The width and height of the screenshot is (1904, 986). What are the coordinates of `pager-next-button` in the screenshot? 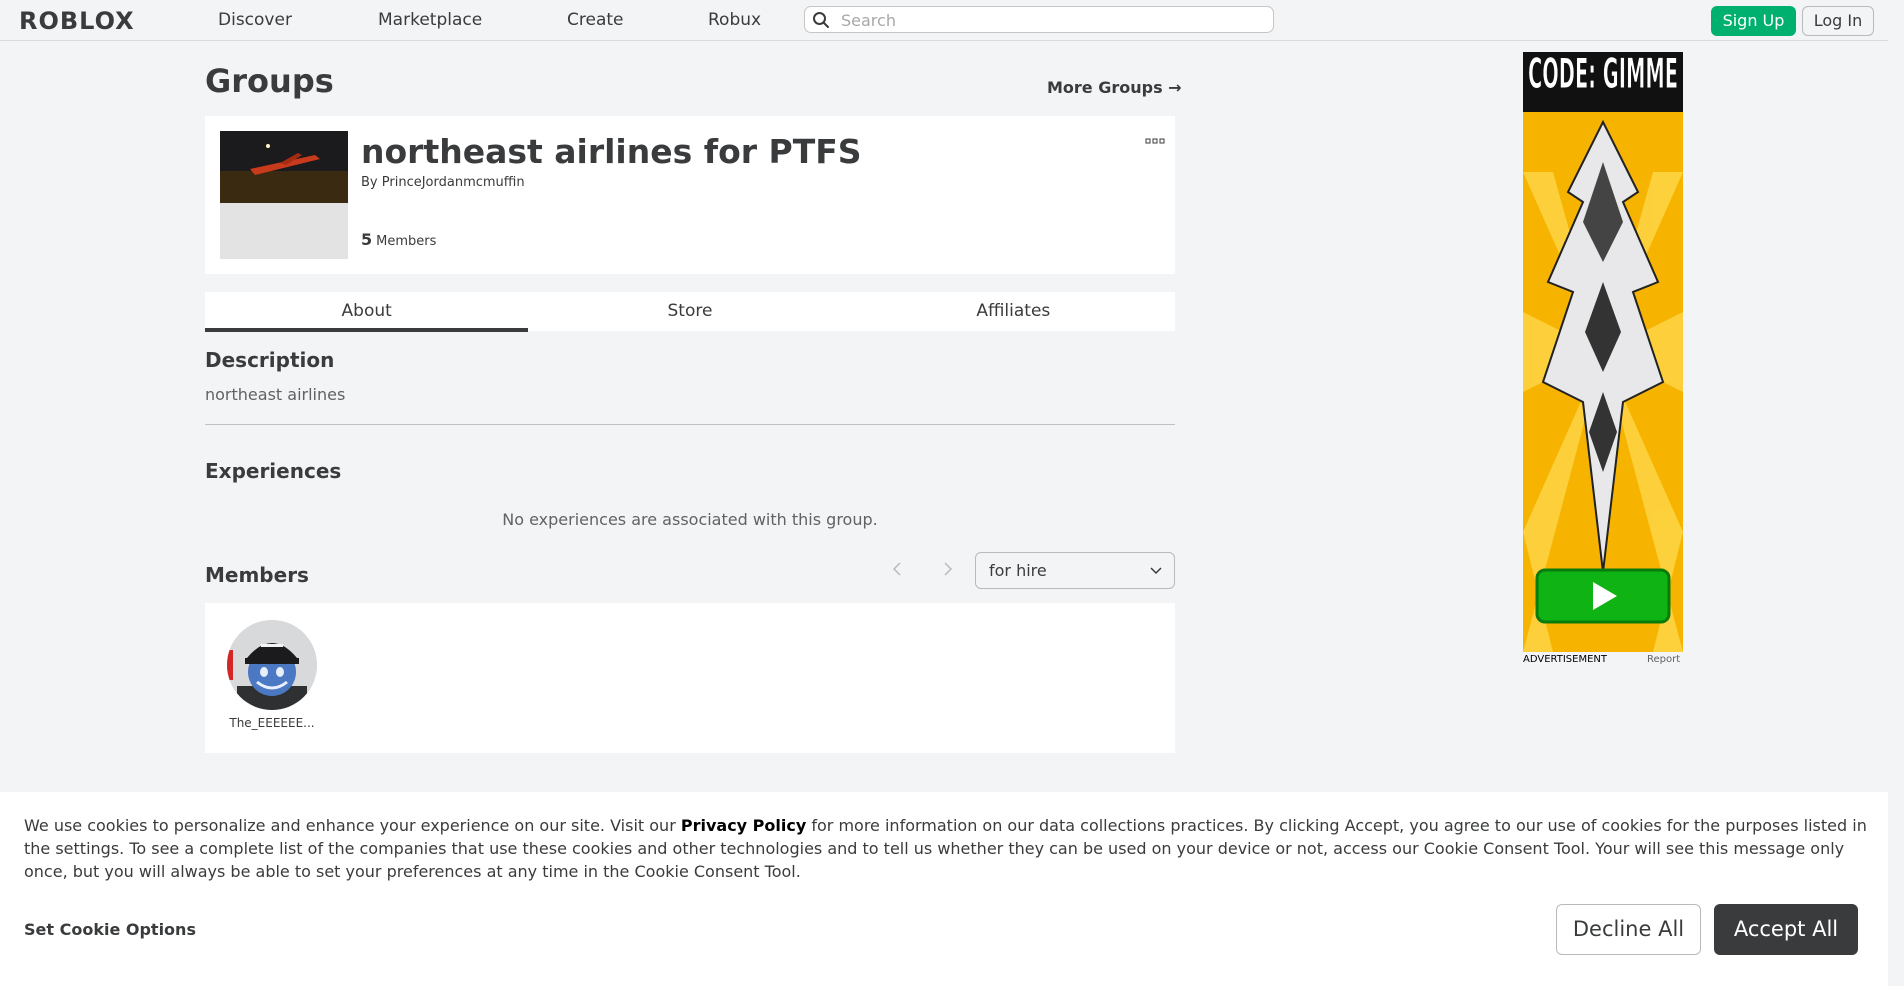 It's located at (948, 569).